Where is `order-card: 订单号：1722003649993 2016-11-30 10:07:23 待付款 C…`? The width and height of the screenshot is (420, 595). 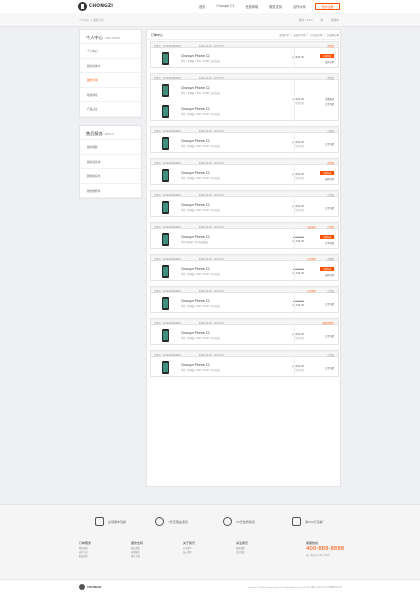 order-card: 订单号：1722003649993 2016-11-30 10:07:23 待付款 C… is located at coordinates (244, 55).